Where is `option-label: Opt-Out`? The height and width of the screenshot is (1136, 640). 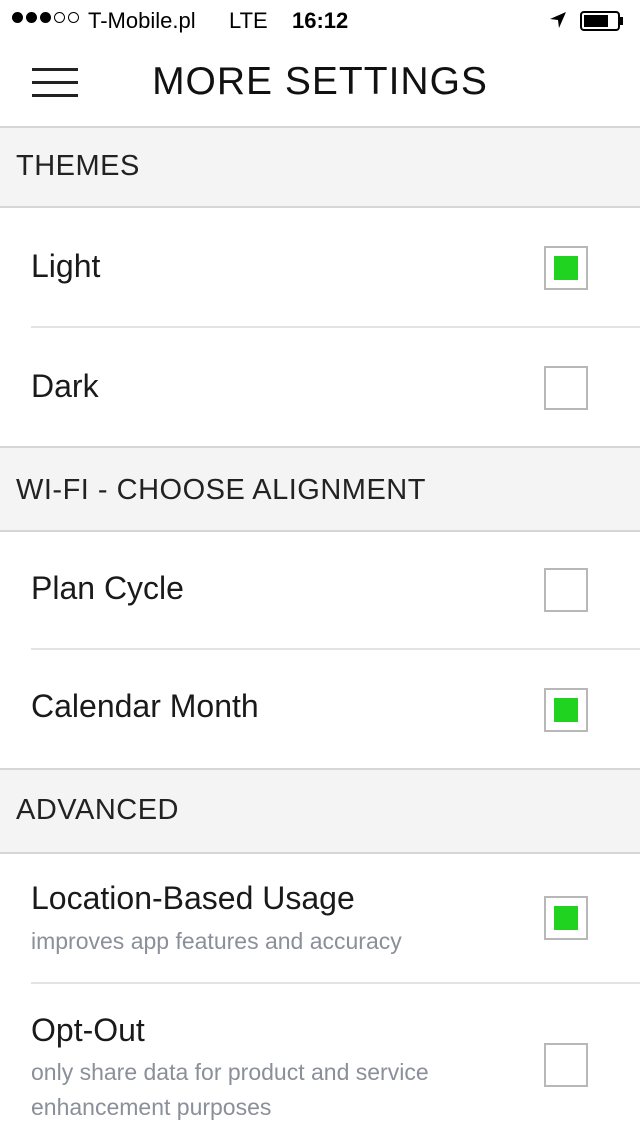
option-label: Opt-Out is located at coordinates (88, 1030).